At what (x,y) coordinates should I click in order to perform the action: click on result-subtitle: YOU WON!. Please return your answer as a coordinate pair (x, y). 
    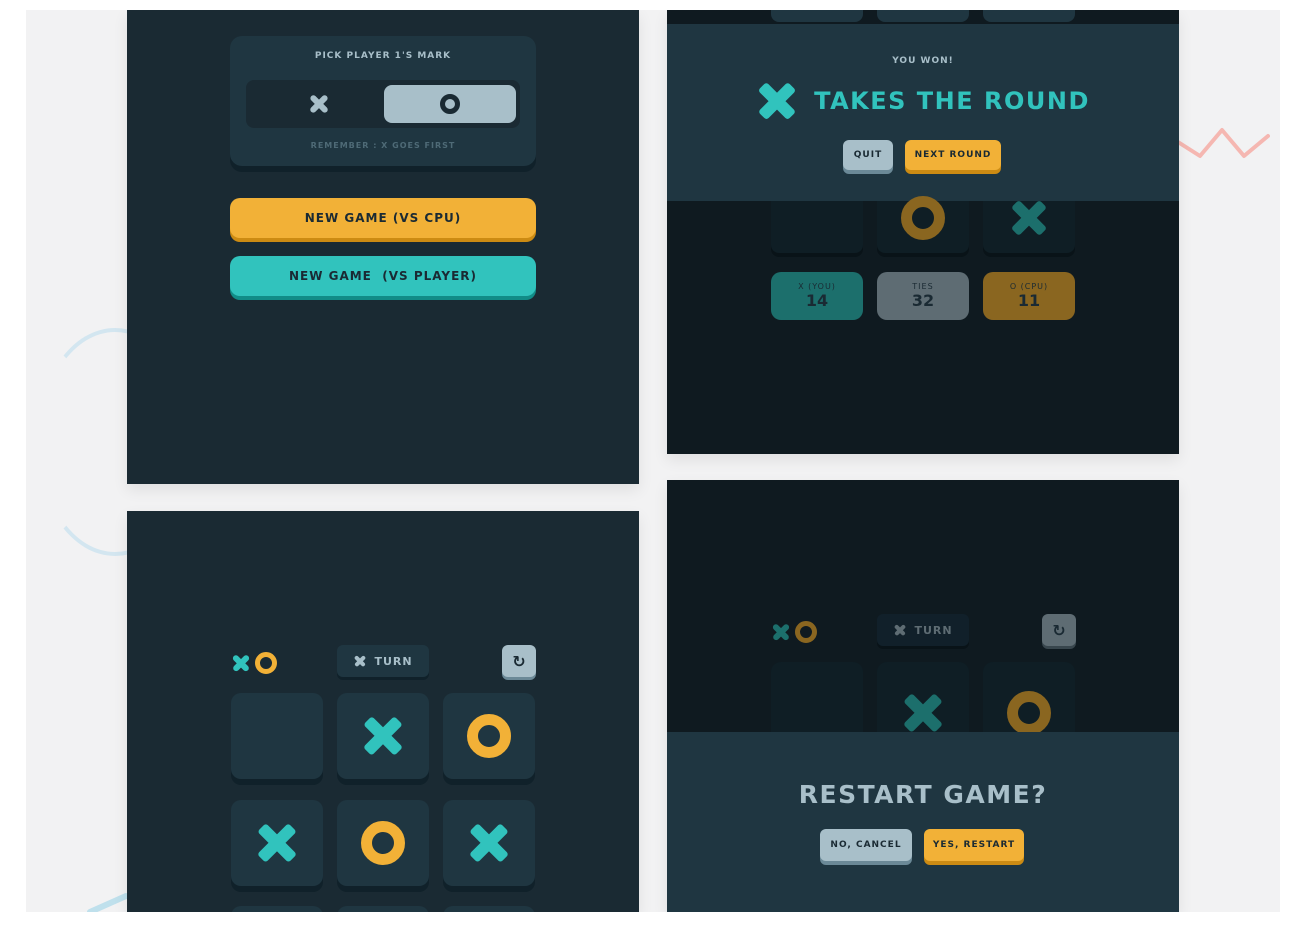
    Looking at the image, I should click on (923, 61).